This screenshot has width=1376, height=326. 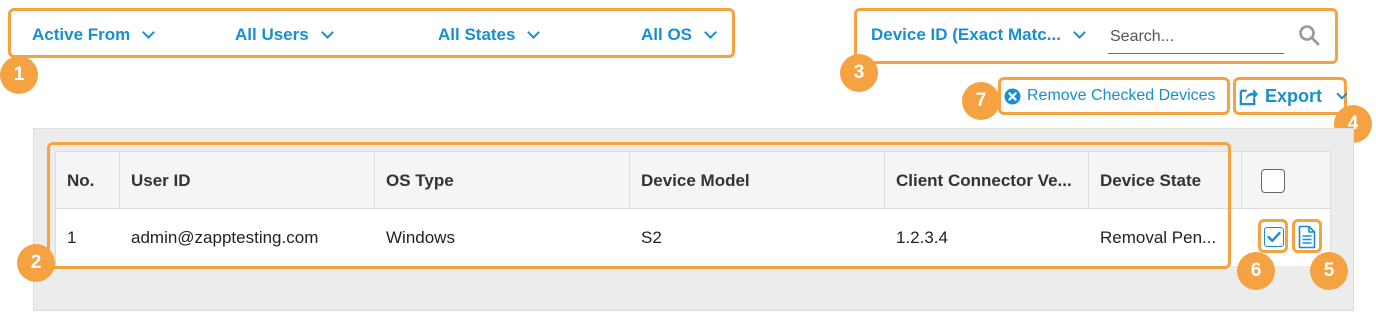 I want to click on callout-1: 1, so click(x=19, y=75).